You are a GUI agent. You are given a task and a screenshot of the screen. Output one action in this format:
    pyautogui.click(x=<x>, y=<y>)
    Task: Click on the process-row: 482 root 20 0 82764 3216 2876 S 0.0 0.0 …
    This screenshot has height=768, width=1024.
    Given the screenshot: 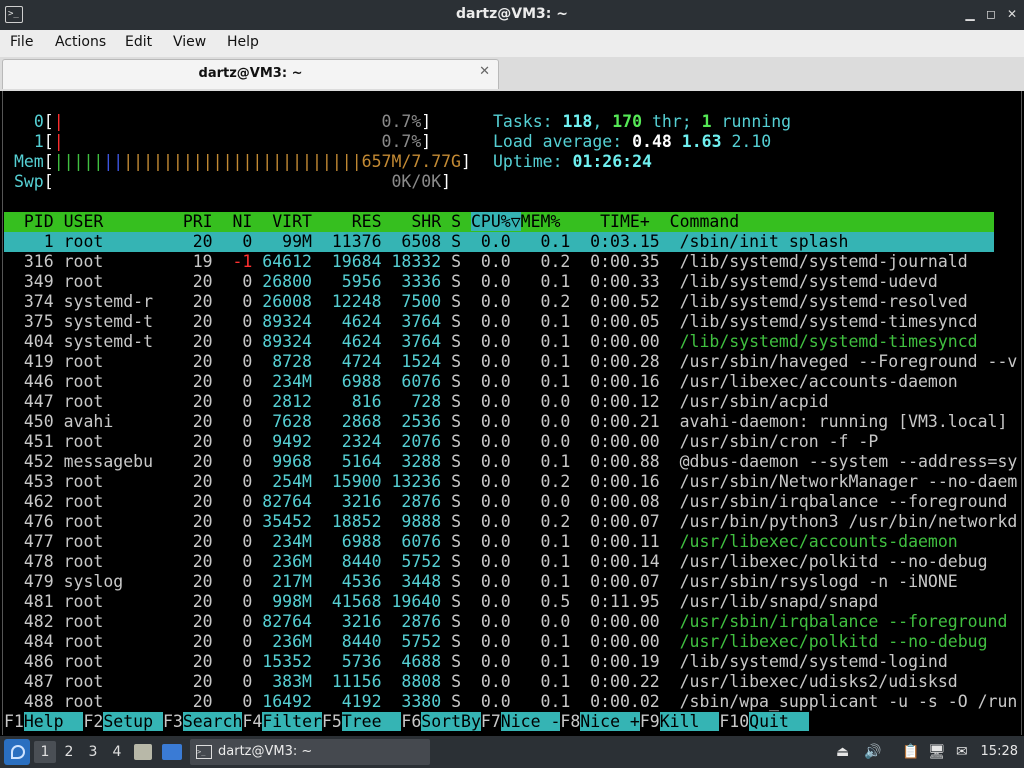 What is the action you would take?
    pyautogui.click(x=506, y=622)
    